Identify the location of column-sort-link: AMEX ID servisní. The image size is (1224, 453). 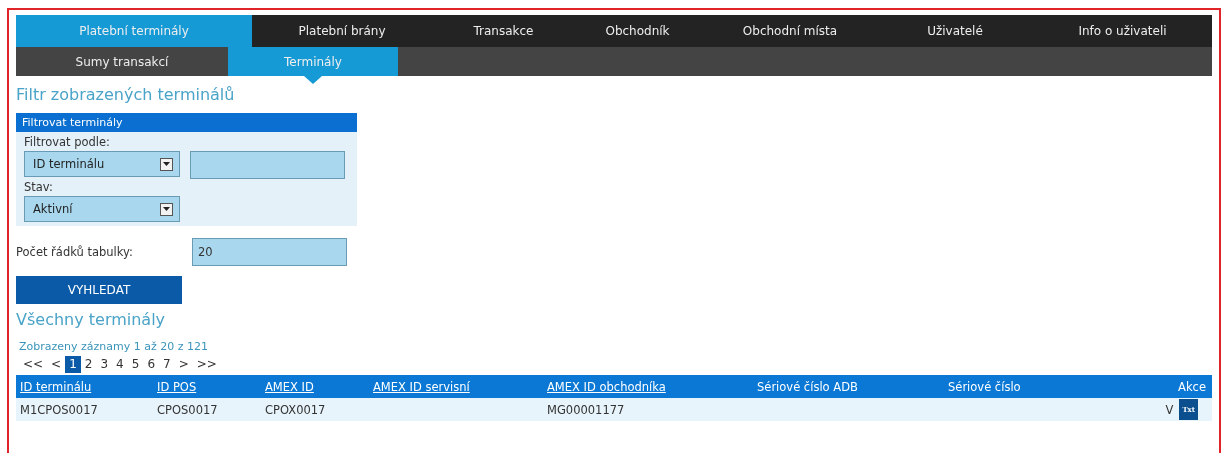
(456, 386).